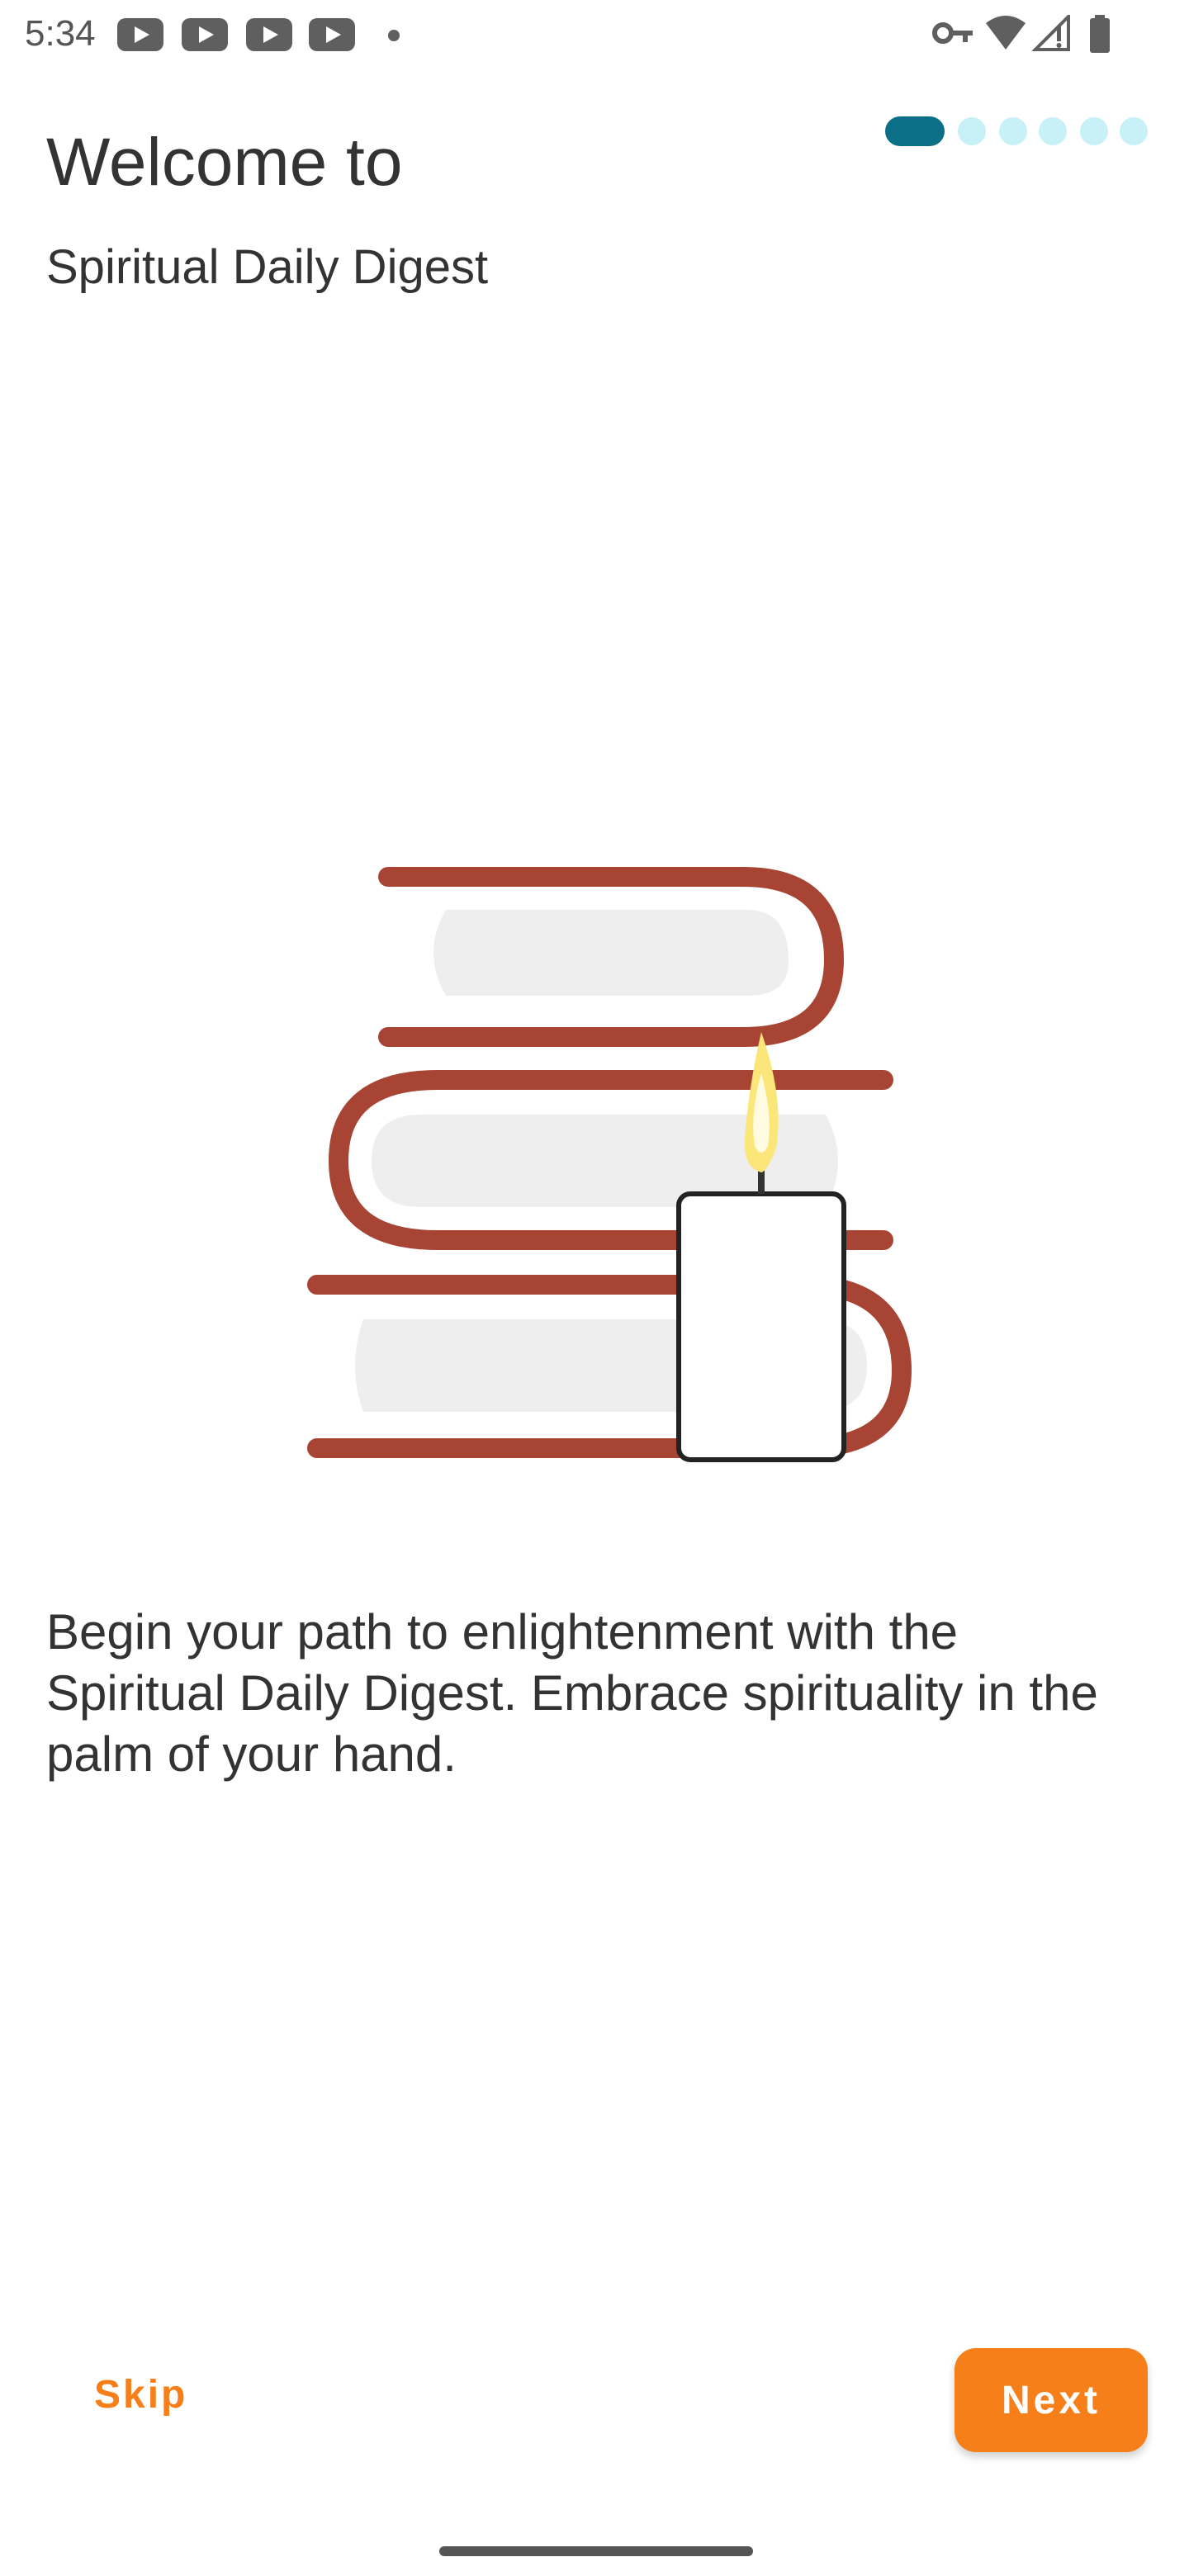  I want to click on wifi-icon, so click(1006, 33).